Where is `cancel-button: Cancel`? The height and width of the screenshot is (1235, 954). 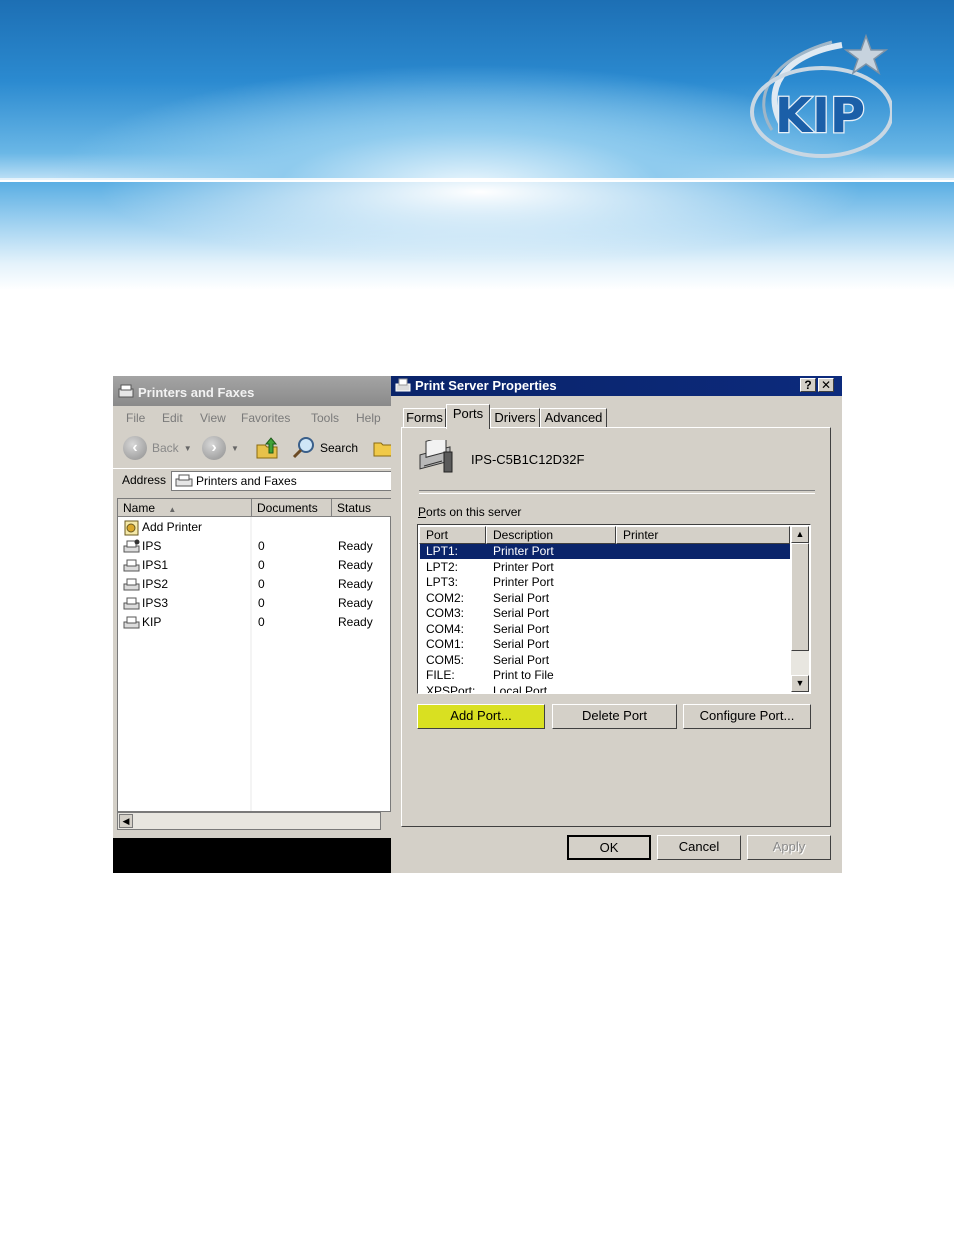 cancel-button: Cancel is located at coordinates (699, 847).